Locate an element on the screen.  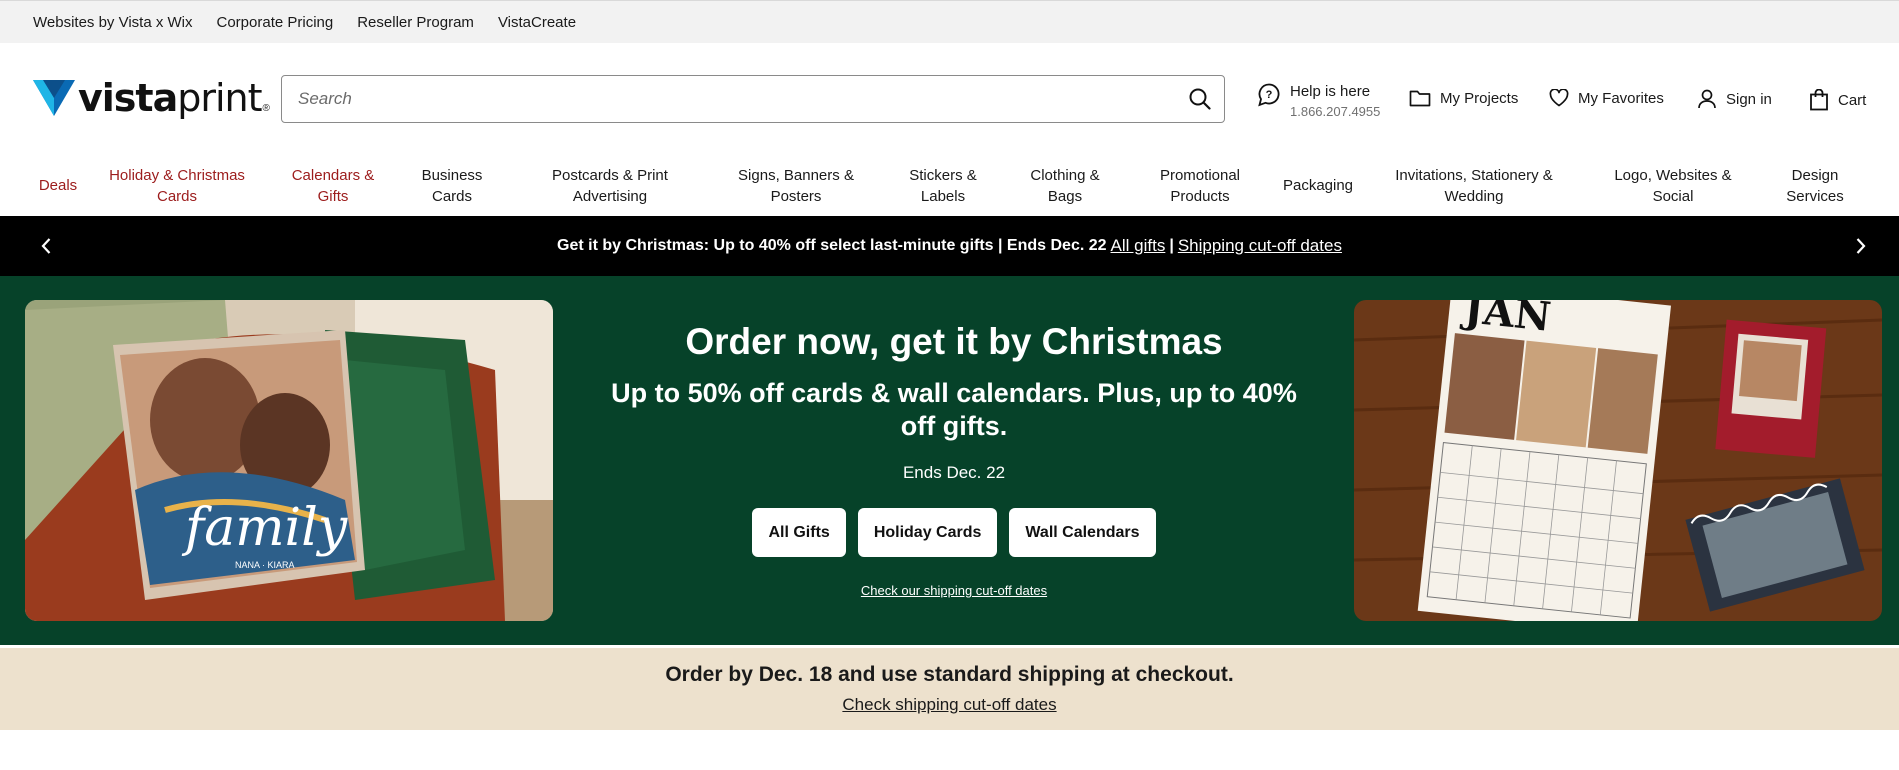
utility-link-reseller: Reseller Program is located at coordinates (415, 22).